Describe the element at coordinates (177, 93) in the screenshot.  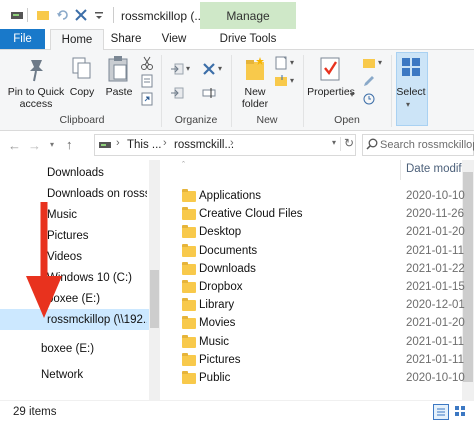
I see `copy-to-icon` at that location.